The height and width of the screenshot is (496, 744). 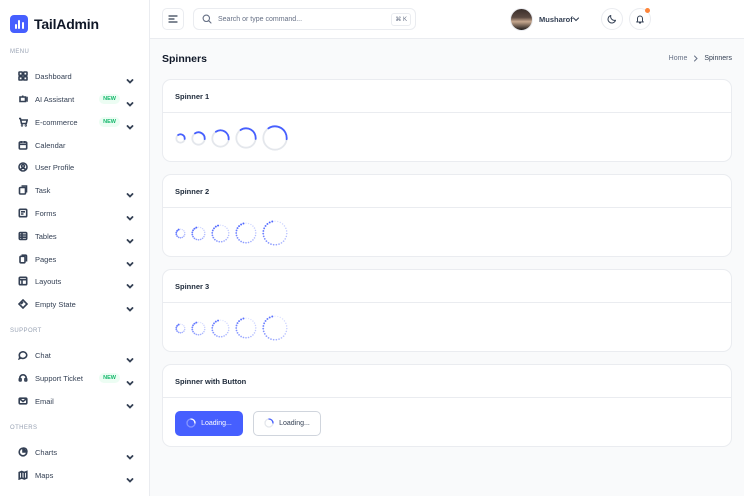 What do you see at coordinates (73, 452) in the screenshot?
I see `sidebar-item-charts: Charts` at bounding box center [73, 452].